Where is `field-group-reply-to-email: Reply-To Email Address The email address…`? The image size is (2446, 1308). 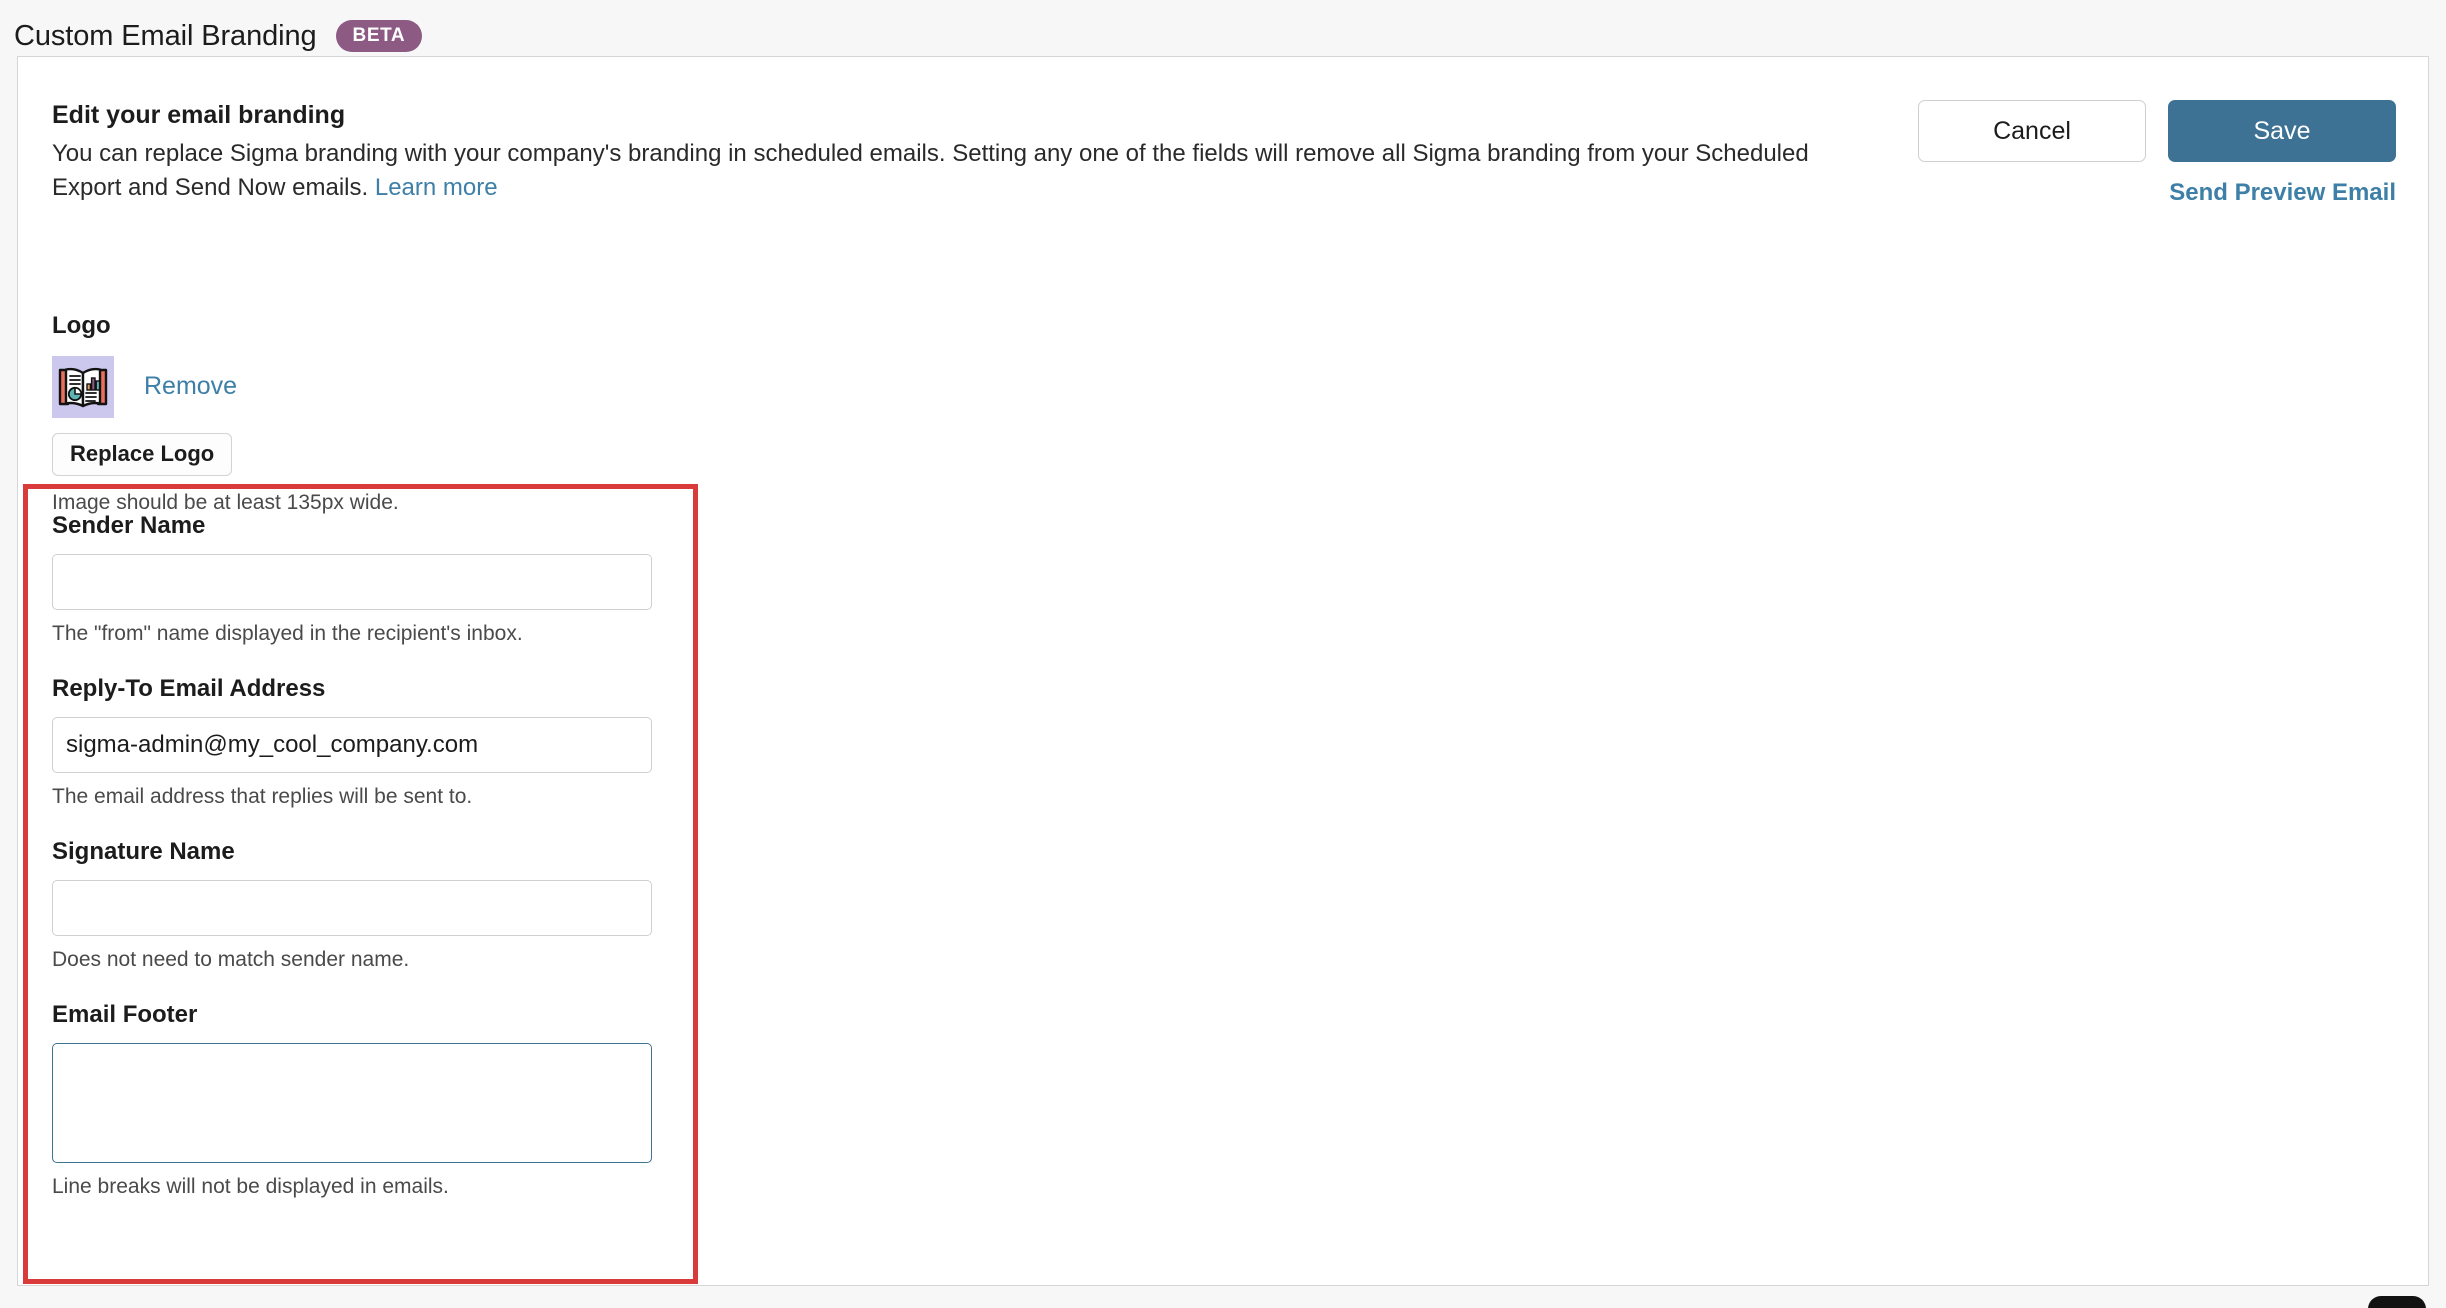
field-group-reply-to-email: Reply-To Email Address The email address… is located at coordinates (352, 742).